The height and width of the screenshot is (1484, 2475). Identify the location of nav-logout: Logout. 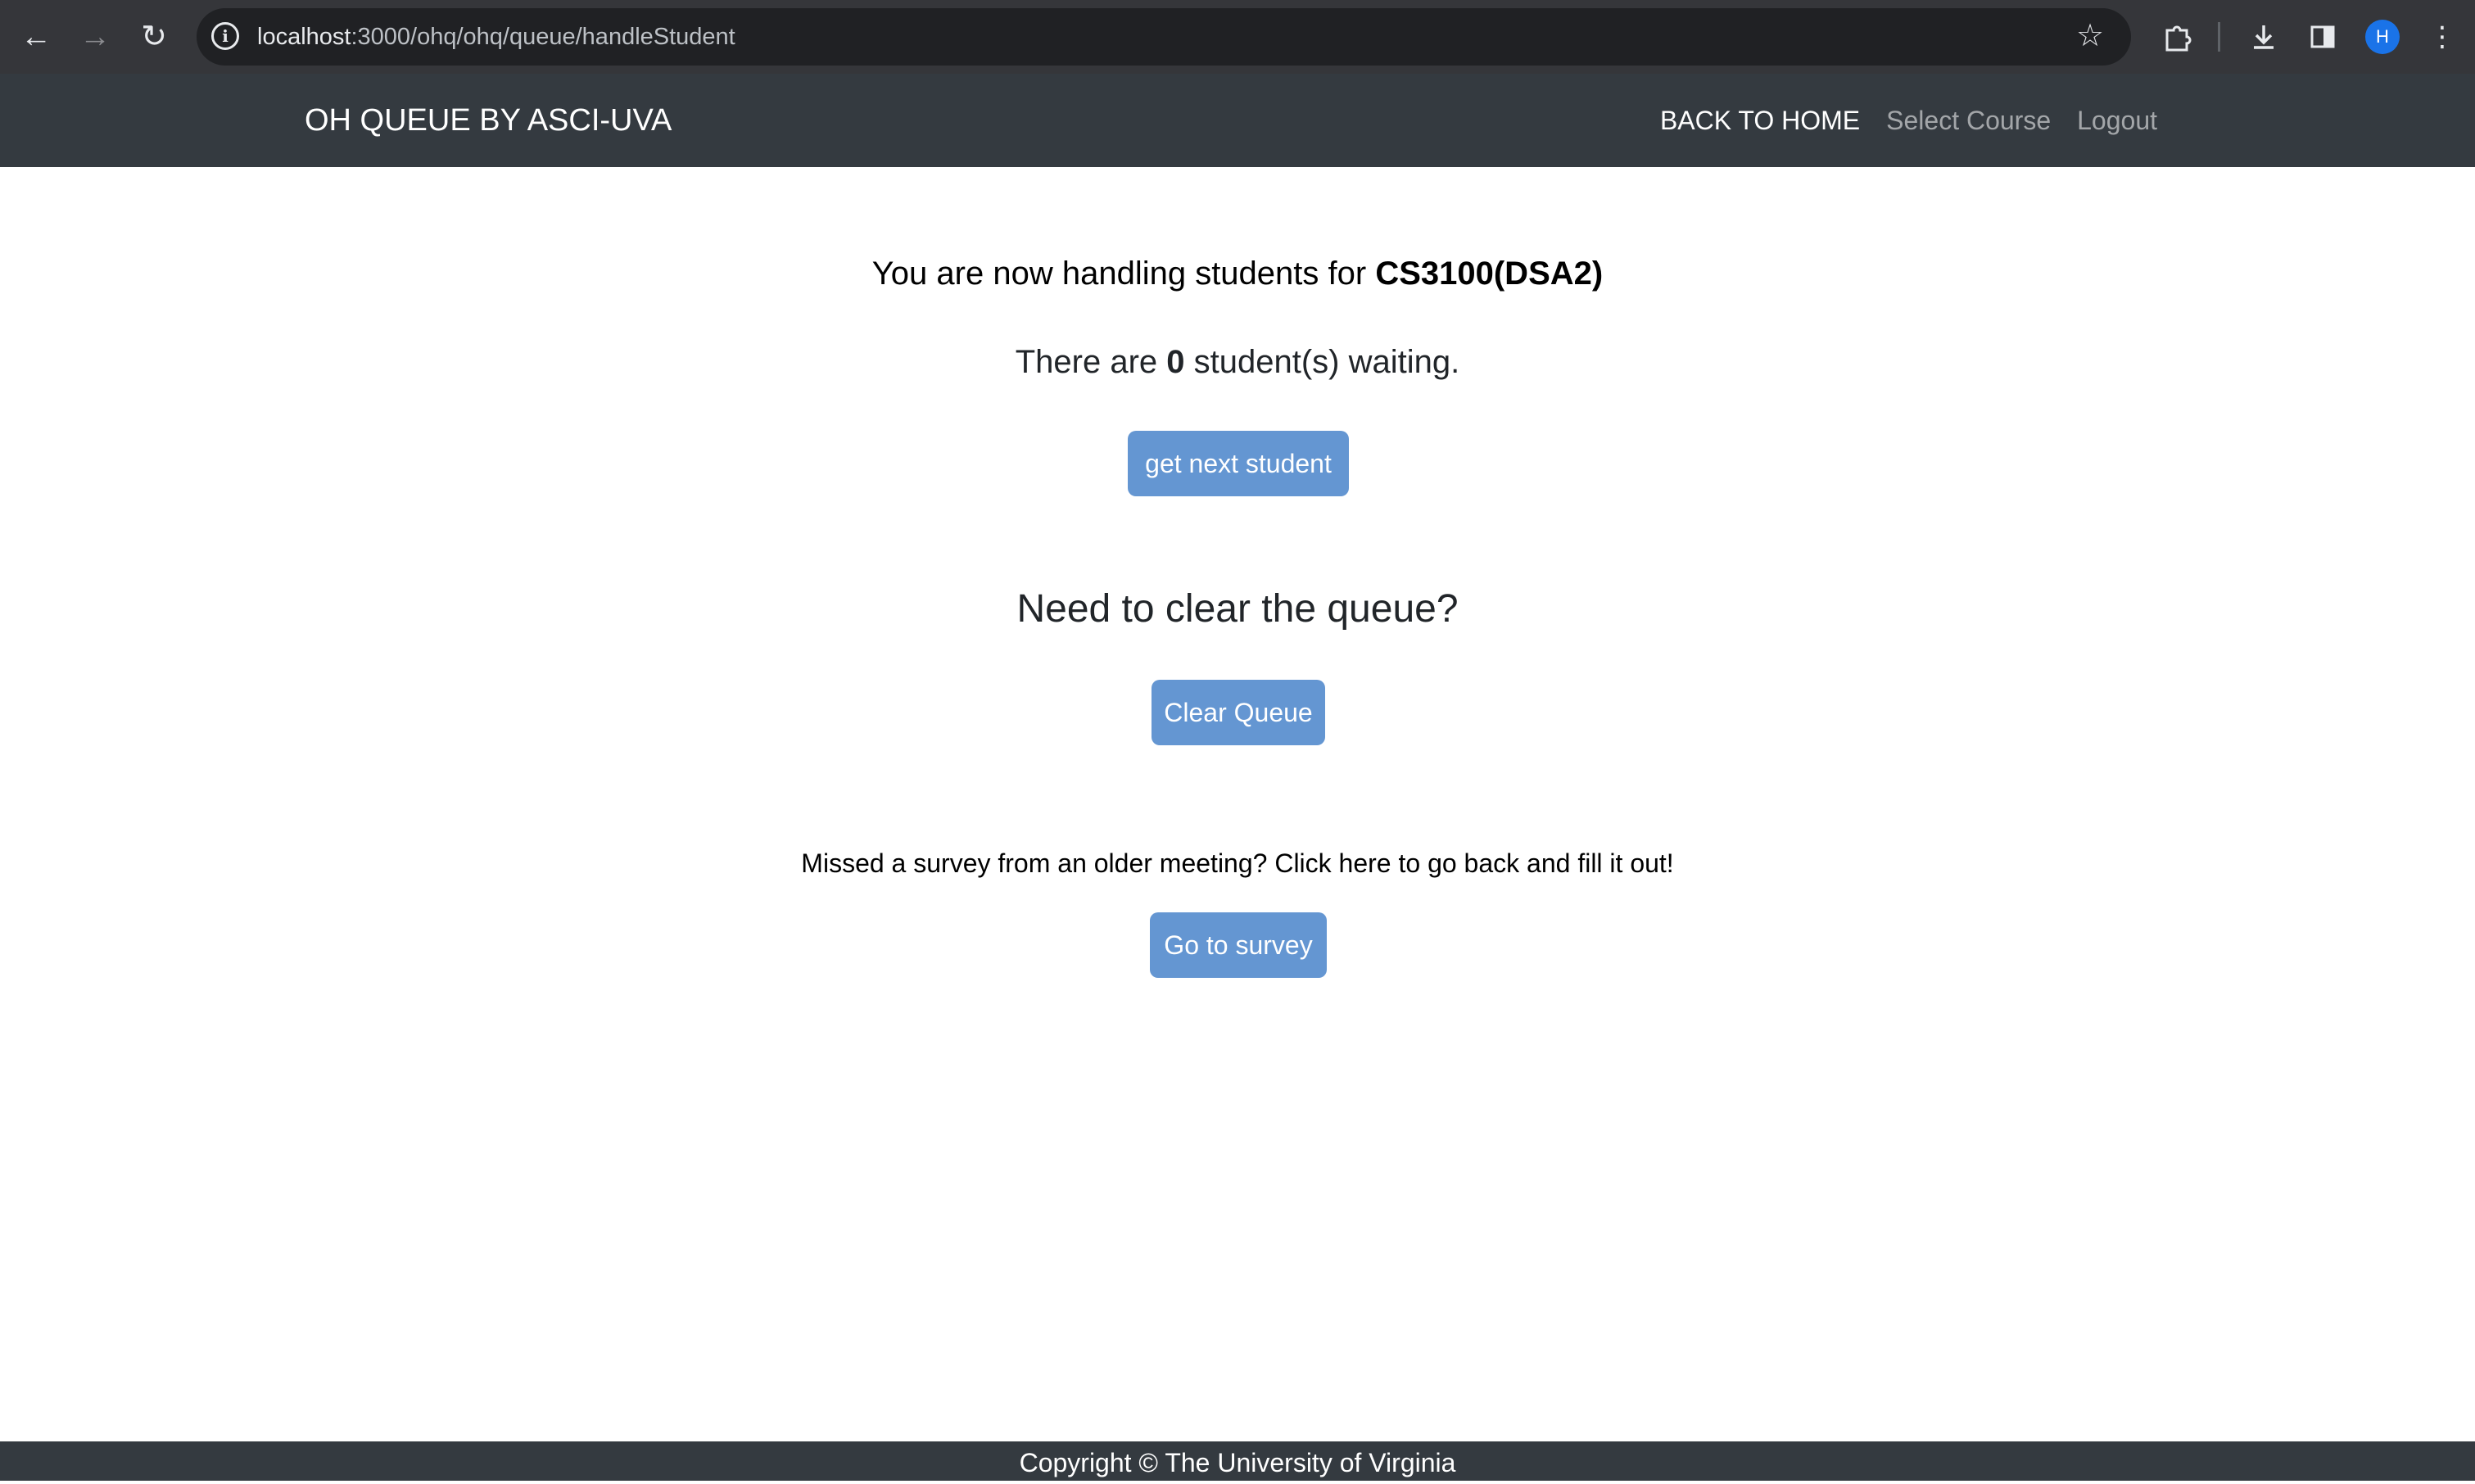
(2117, 121).